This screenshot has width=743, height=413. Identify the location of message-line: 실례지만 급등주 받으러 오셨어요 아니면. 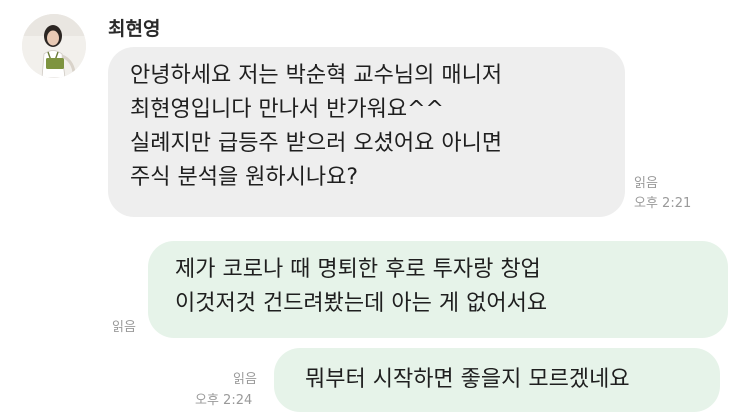
(316, 143).